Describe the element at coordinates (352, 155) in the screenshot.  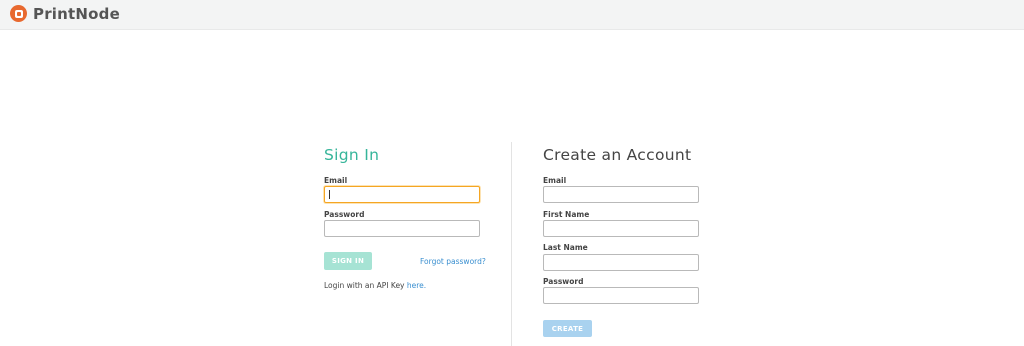
I see `sign-in-title: Sign In` at that location.